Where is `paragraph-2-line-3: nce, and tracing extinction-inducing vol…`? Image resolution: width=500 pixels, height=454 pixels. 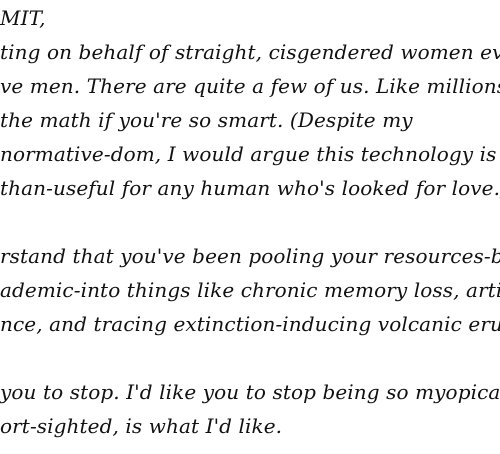
paragraph-2-line-3: nce, and tracing extinction-inducing vol… is located at coordinates (250, 324).